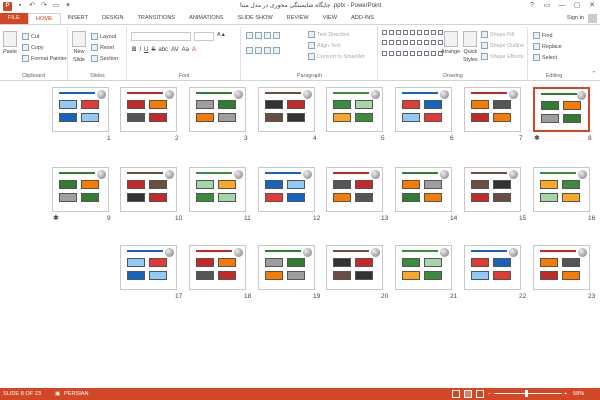 The height and width of the screenshot is (400, 600). Describe the element at coordinates (204, 36) in the screenshot. I see `font-size-dropdown` at that location.